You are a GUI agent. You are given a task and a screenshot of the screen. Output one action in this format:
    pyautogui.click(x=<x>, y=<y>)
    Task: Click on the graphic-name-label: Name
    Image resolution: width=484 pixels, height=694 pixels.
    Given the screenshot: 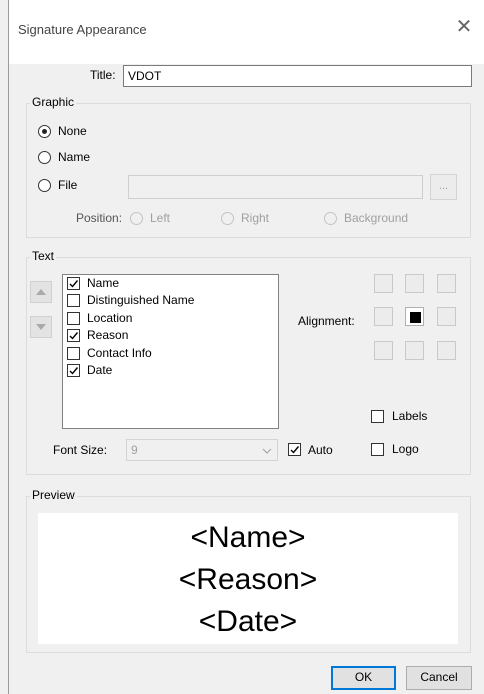 What is the action you would take?
    pyautogui.click(x=74, y=157)
    